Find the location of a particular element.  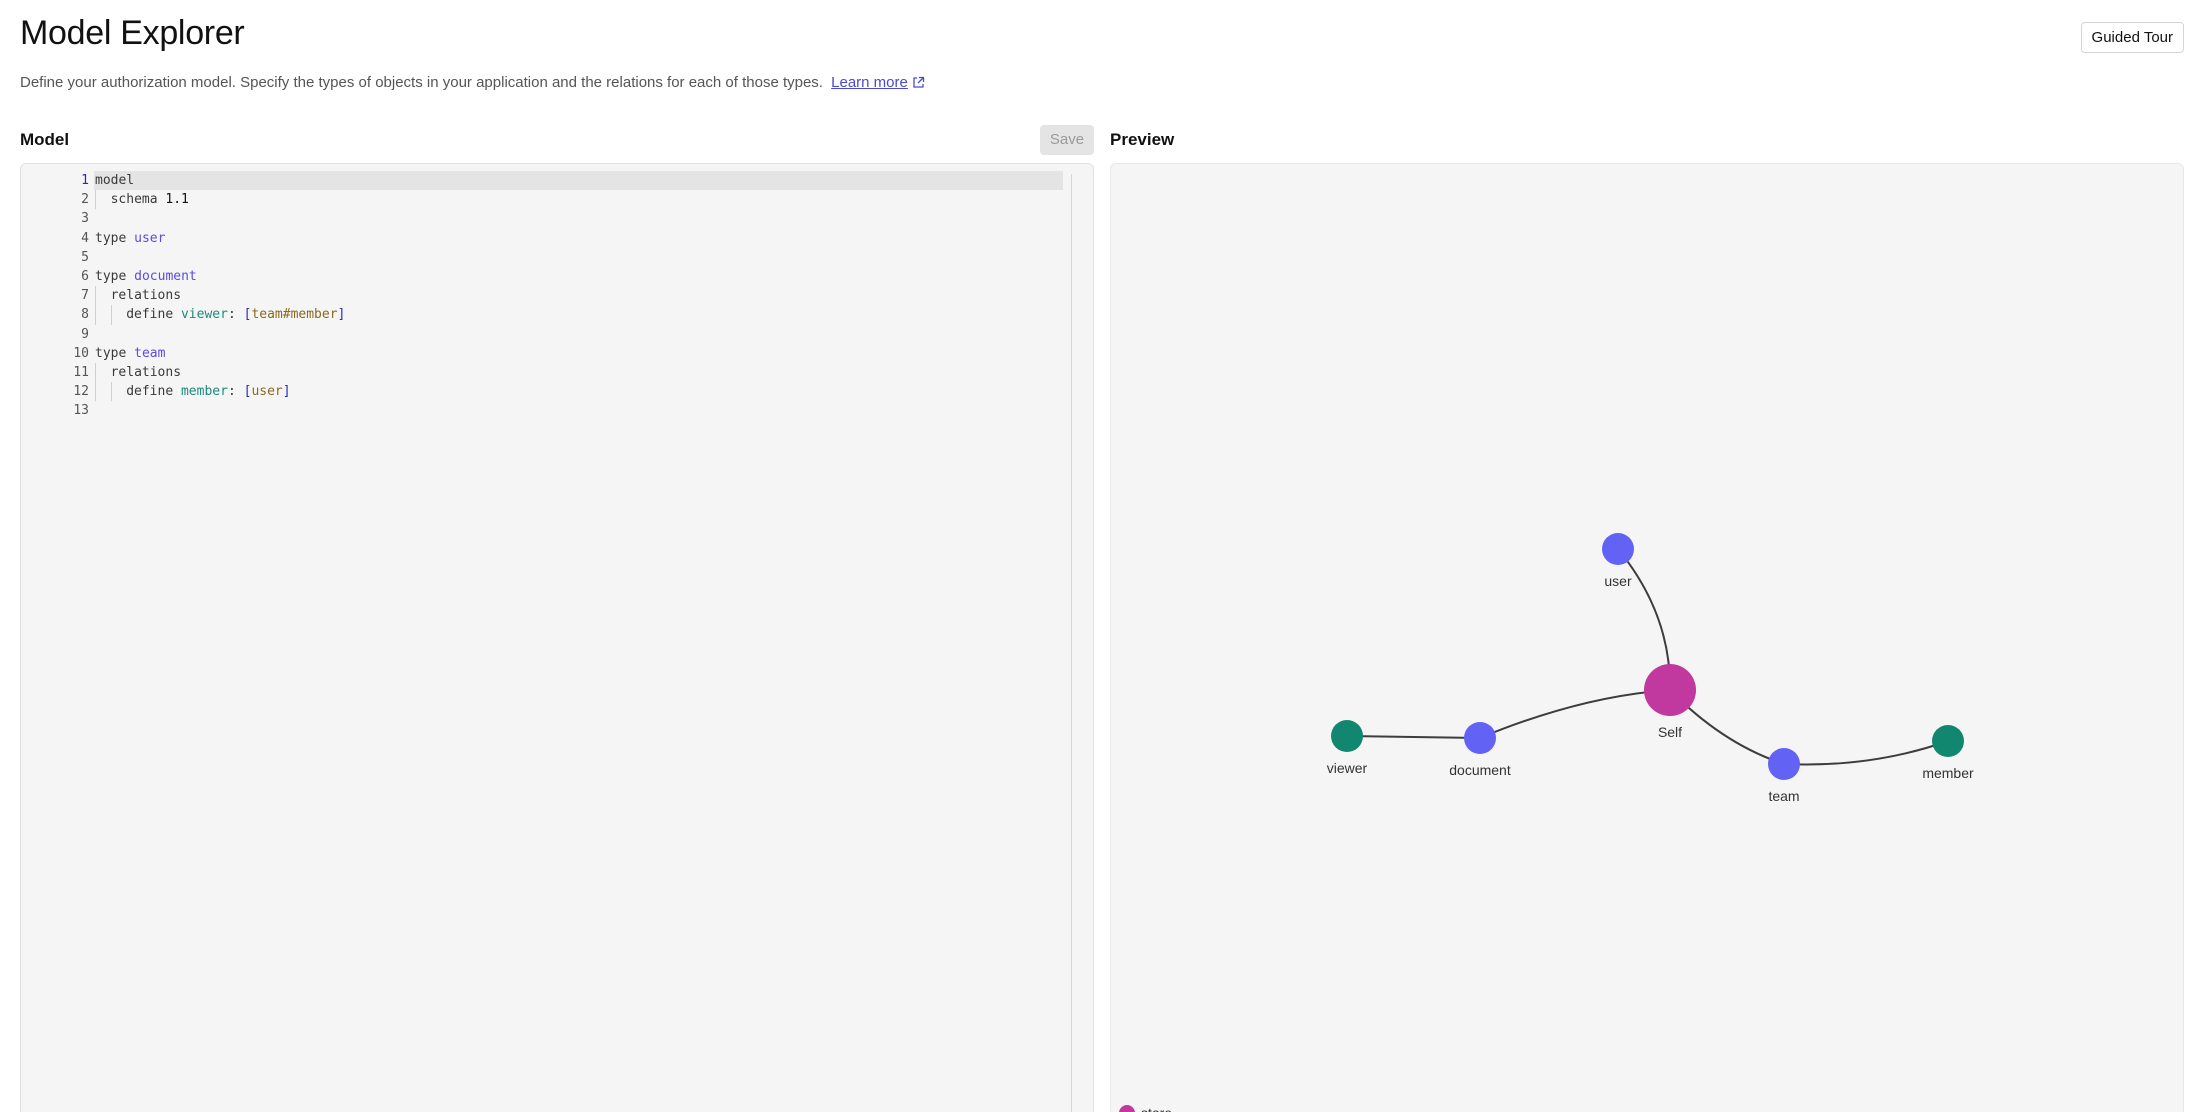

code-line-text: type team is located at coordinates (130, 353).